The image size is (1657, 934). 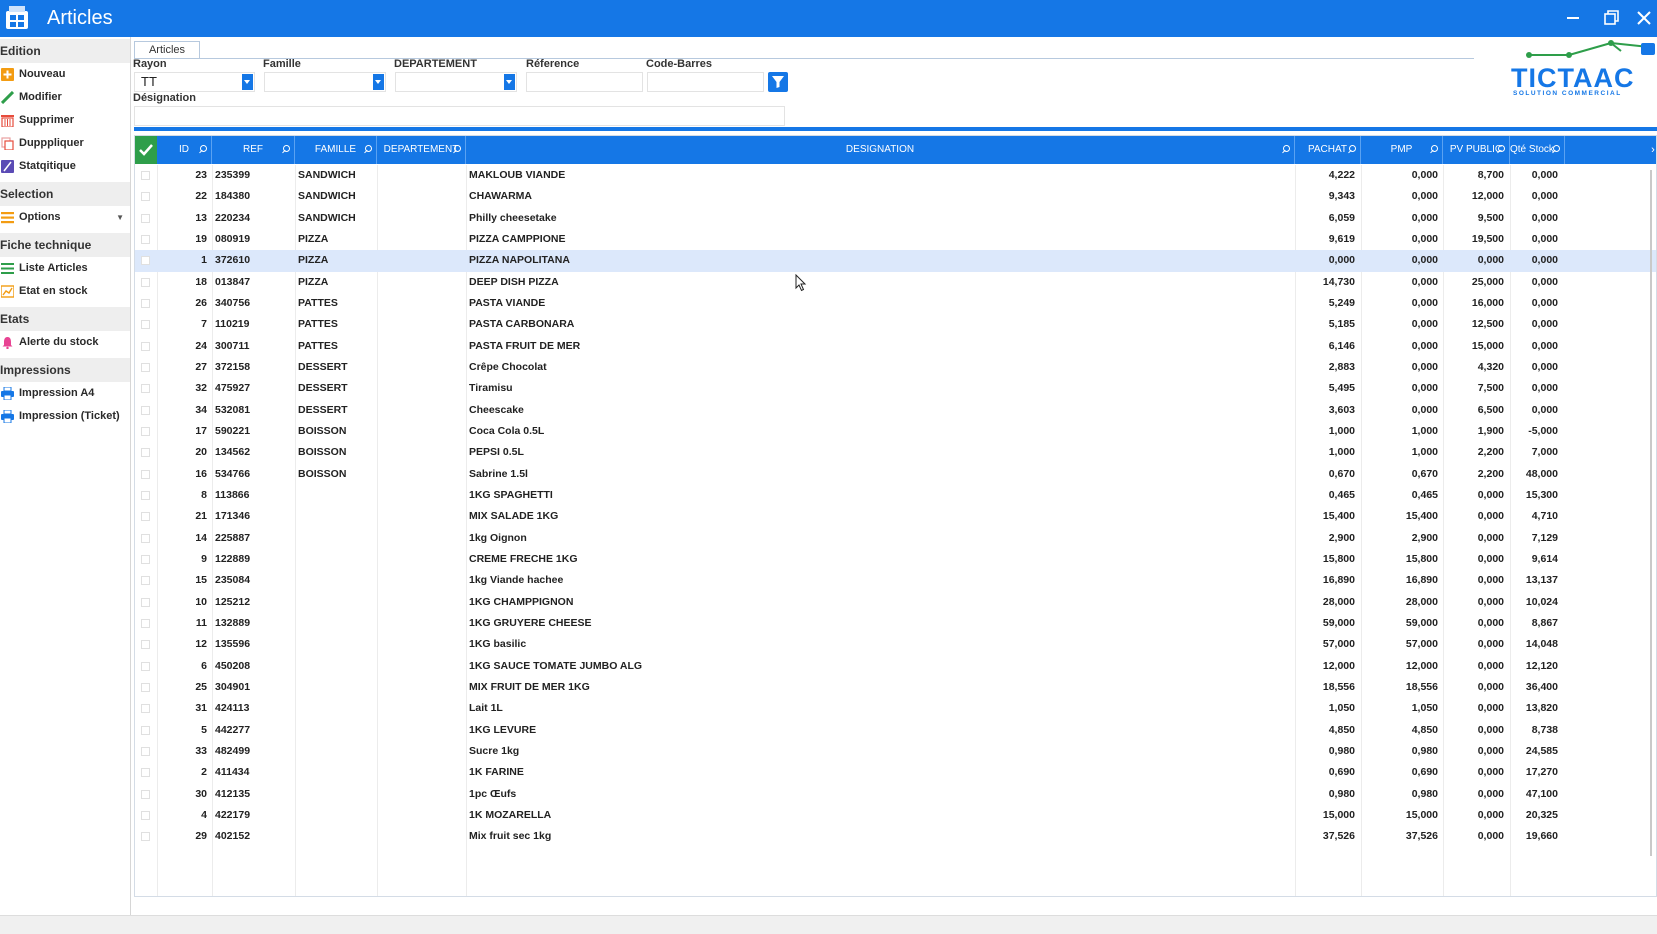 What do you see at coordinates (895, 794) in the screenshot?
I see `table-row: 30 412135 1pc Œufs 0,980 0,980 0,000 47,100` at bounding box center [895, 794].